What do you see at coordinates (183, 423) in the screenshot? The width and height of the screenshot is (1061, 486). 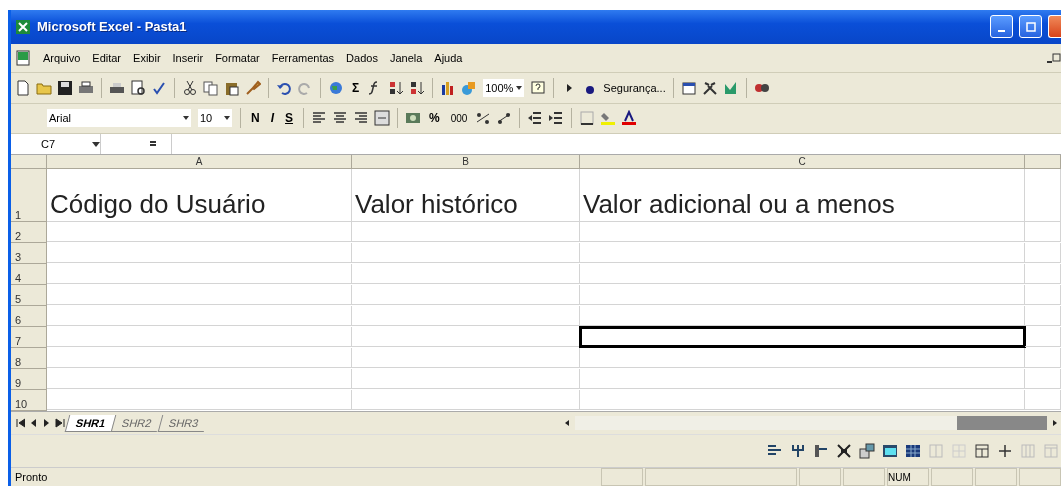 I see `sheet-tab: SHR3` at bounding box center [183, 423].